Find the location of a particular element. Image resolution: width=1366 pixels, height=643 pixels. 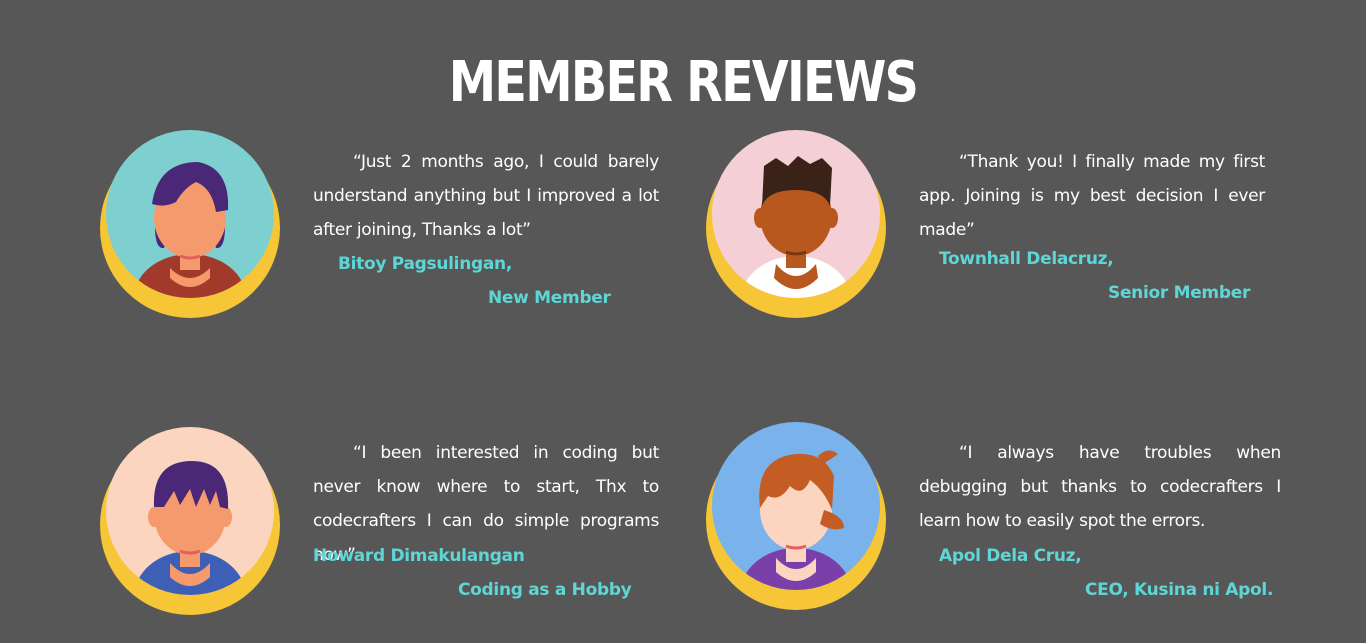

reviewer-name: Townhall Delacruz, is located at coordinates (1026, 259).